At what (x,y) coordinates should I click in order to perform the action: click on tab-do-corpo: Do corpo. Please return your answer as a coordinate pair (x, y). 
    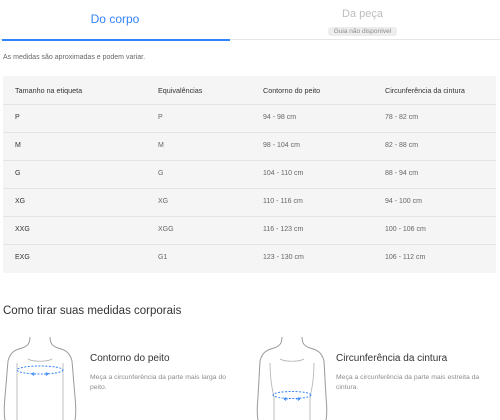
    Looking at the image, I should click on (115, 20).